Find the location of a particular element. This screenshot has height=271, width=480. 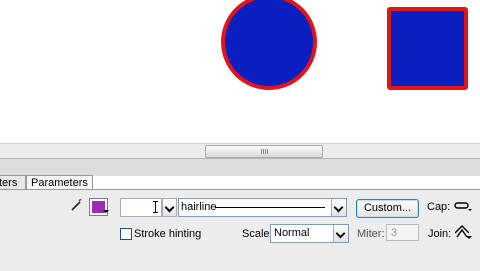

text-cursor-icon is located at coordinates (155, 207).